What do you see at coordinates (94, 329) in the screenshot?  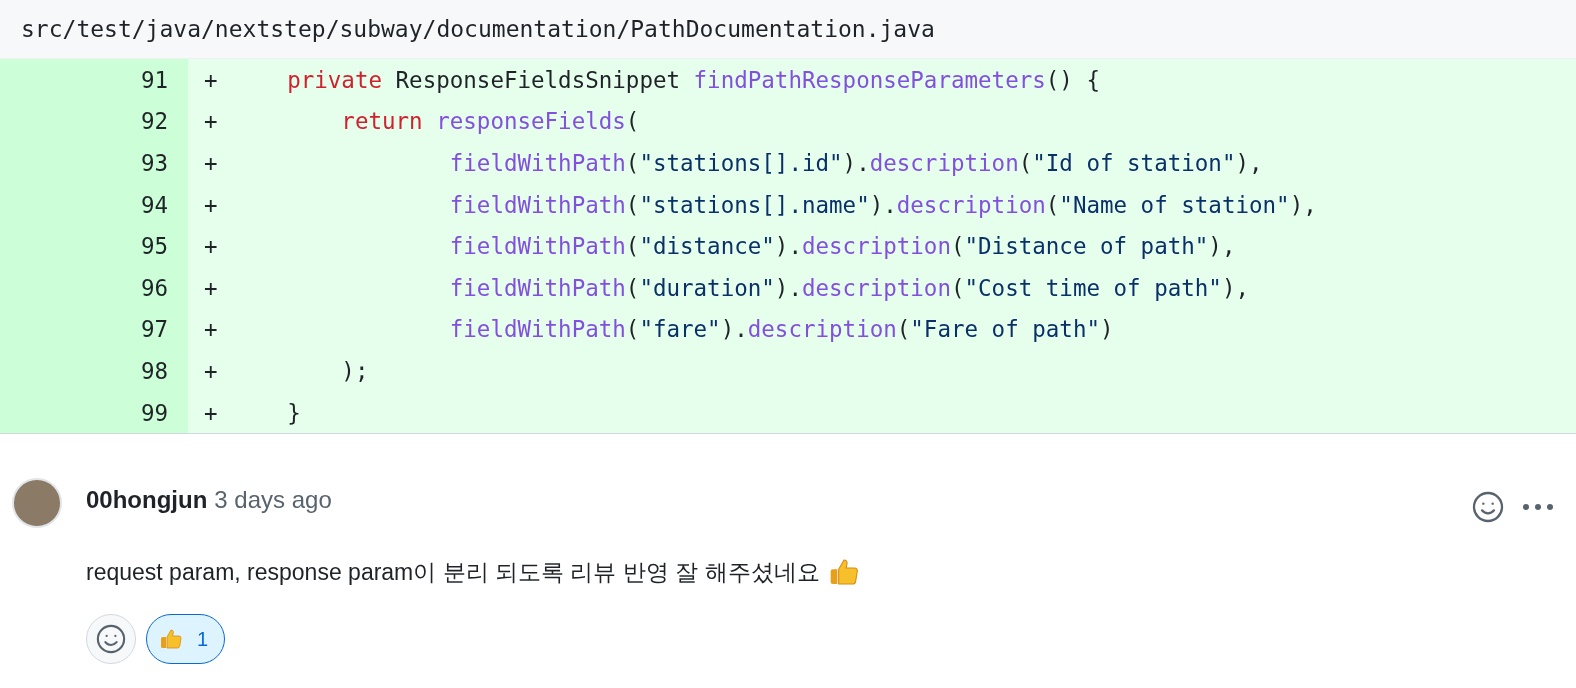 I see `line-number: 97` at bounding box center [94, 329].